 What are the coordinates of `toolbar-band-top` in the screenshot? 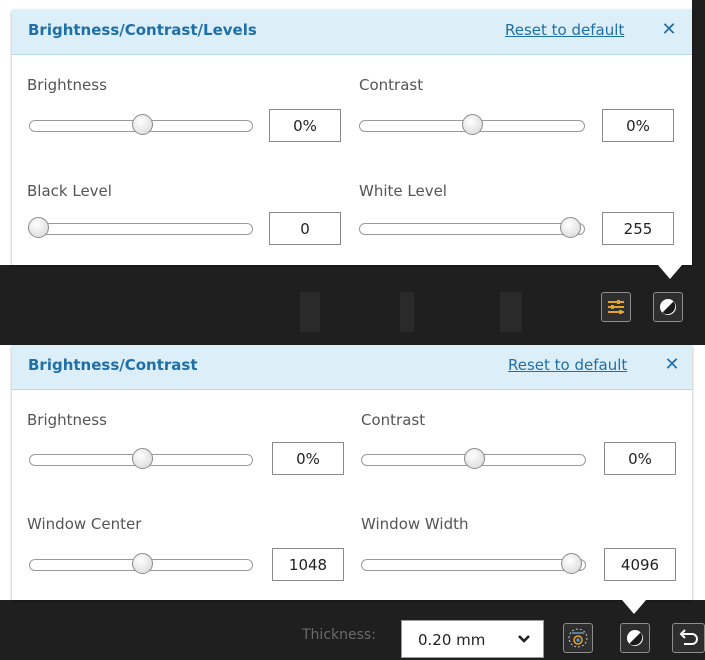 It's located at (352, 305).